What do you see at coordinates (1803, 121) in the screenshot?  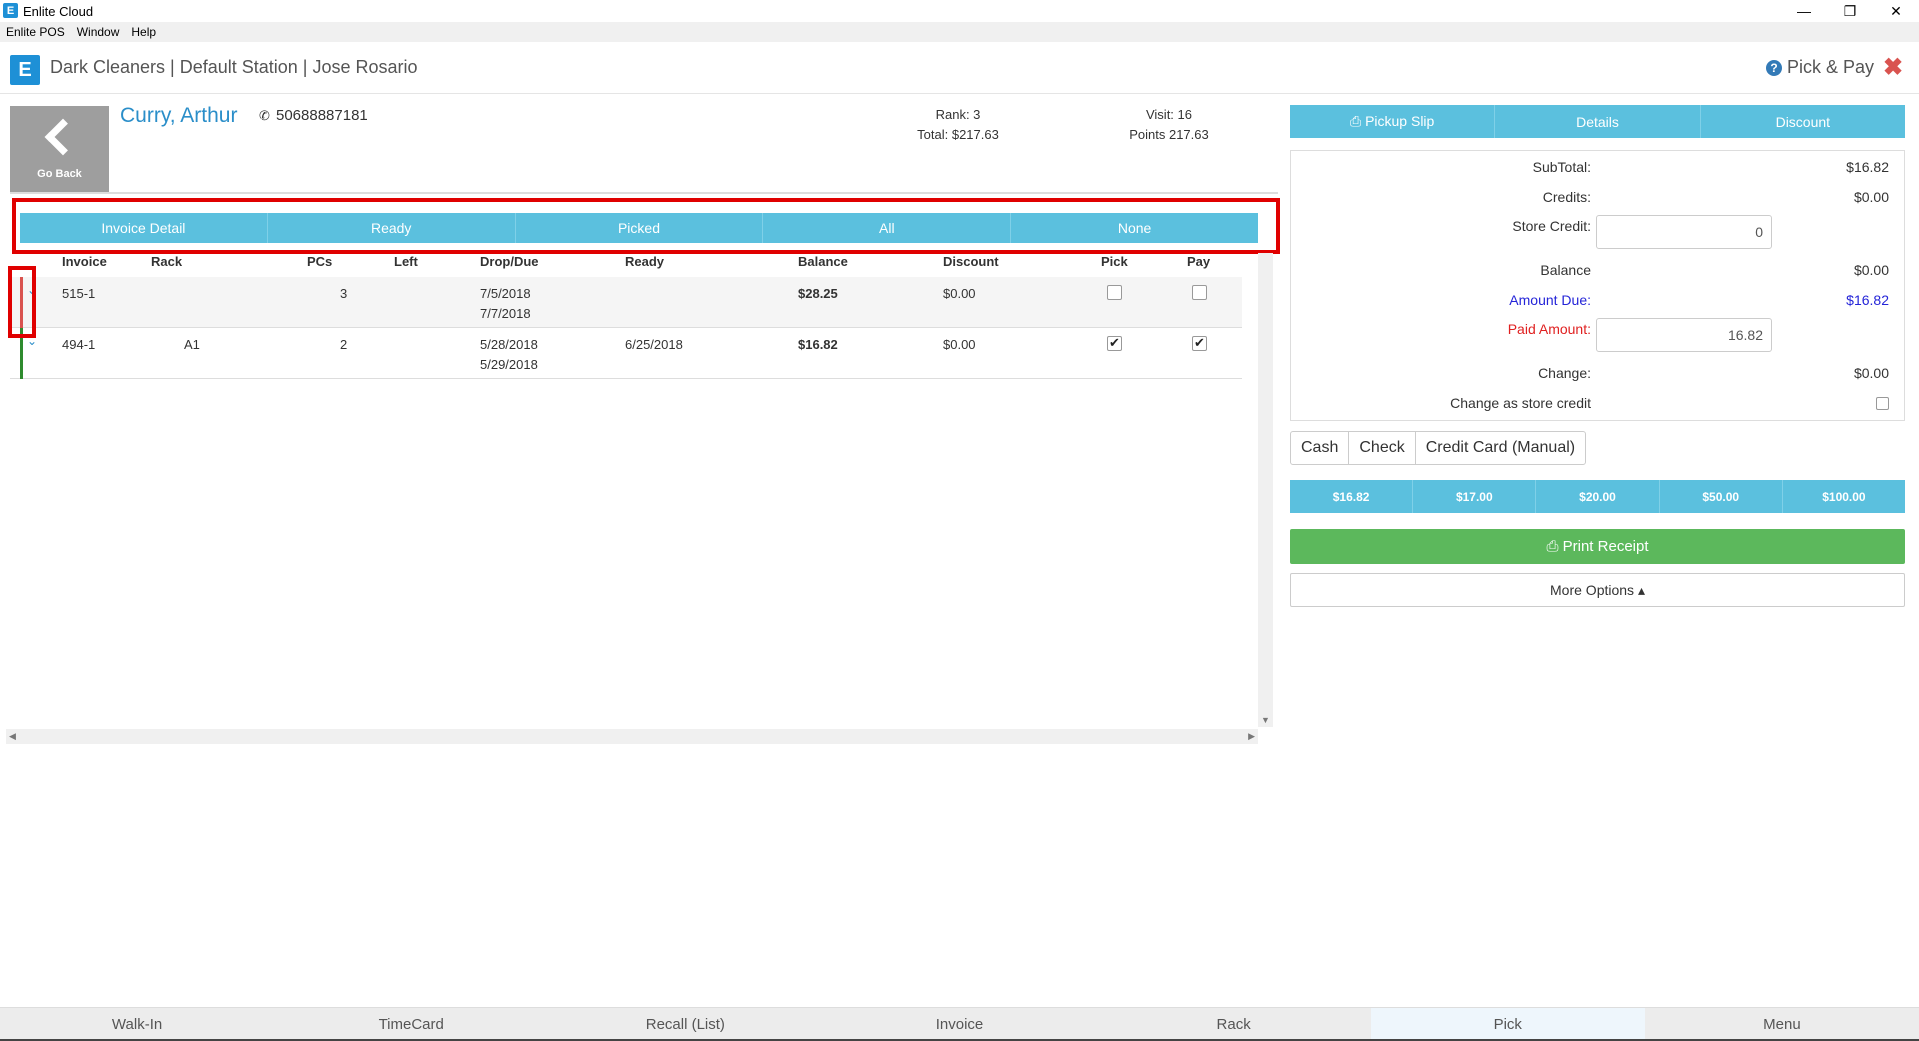 I see `discount-button: Discount` at bounding box center [1803, 121].